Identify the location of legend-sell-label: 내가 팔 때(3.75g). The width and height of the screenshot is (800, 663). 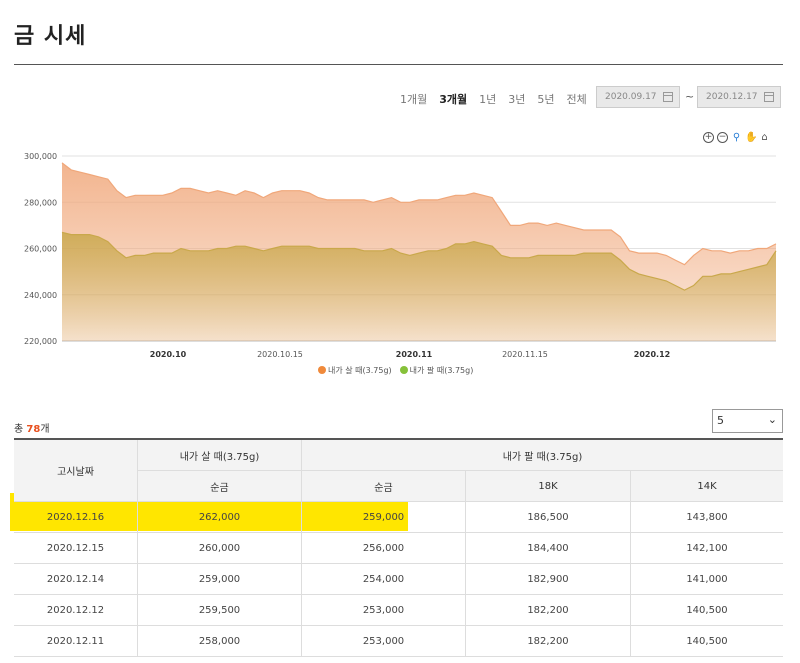
(441, 370).